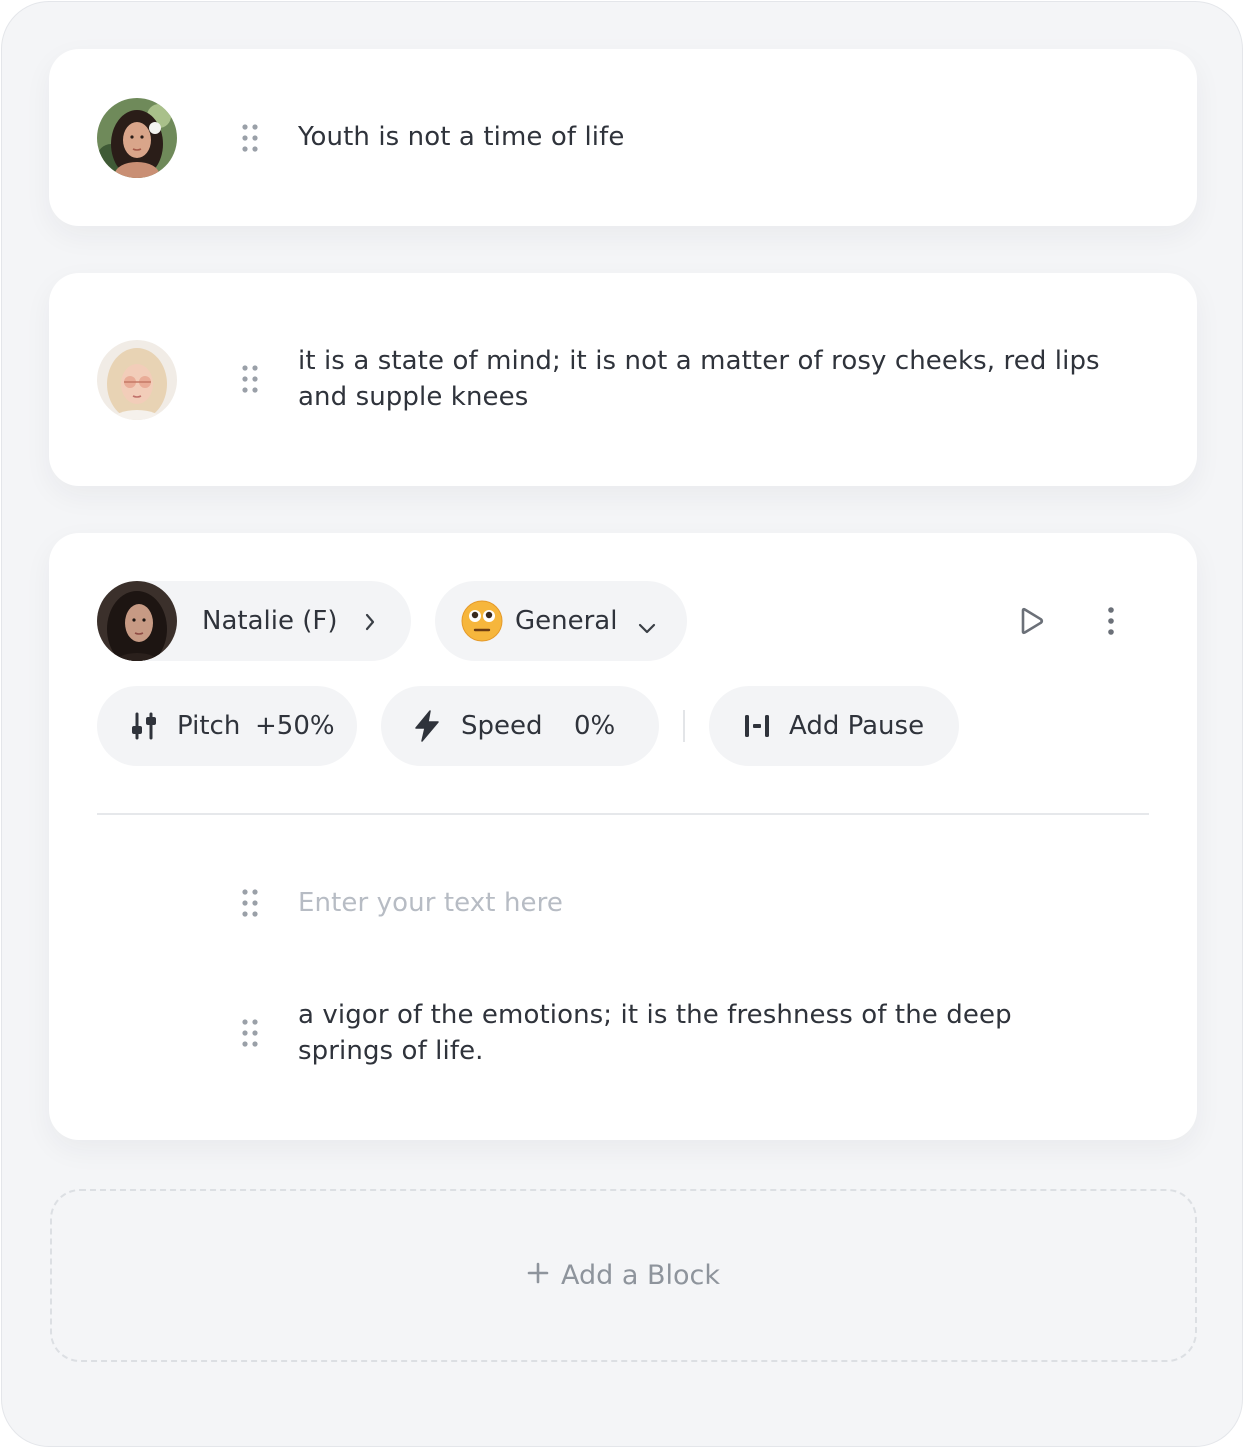 This screenshot has height=1448, width=1244. I want to click on style-selector: General, so click(561, 621).